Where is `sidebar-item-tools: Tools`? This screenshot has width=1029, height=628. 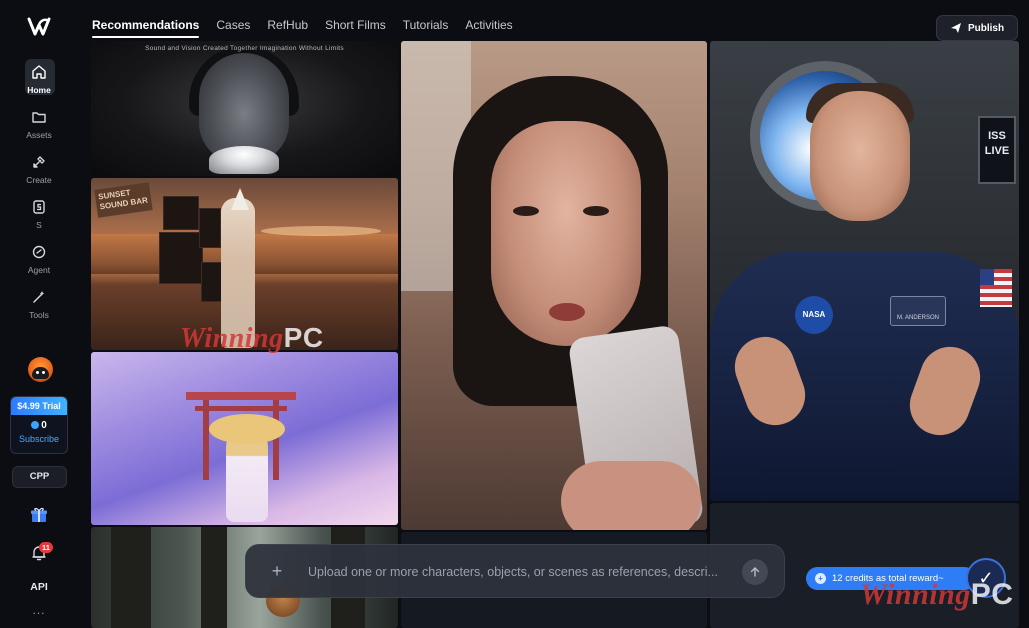 sidebar-item-tools: Tools is located at coordinates (39, 307).